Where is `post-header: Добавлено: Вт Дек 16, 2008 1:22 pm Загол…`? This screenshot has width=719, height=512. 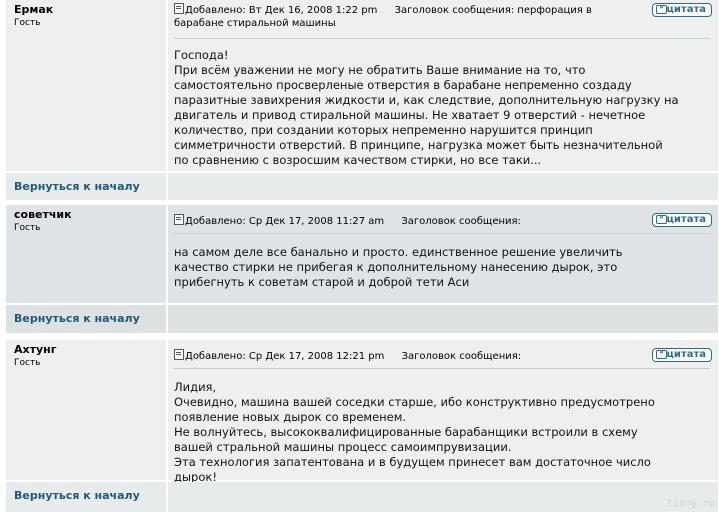 post-header: Добавлено: Вт Дек 16, 2008 1:22 pm Загол… is located at coordinates (409, 16).